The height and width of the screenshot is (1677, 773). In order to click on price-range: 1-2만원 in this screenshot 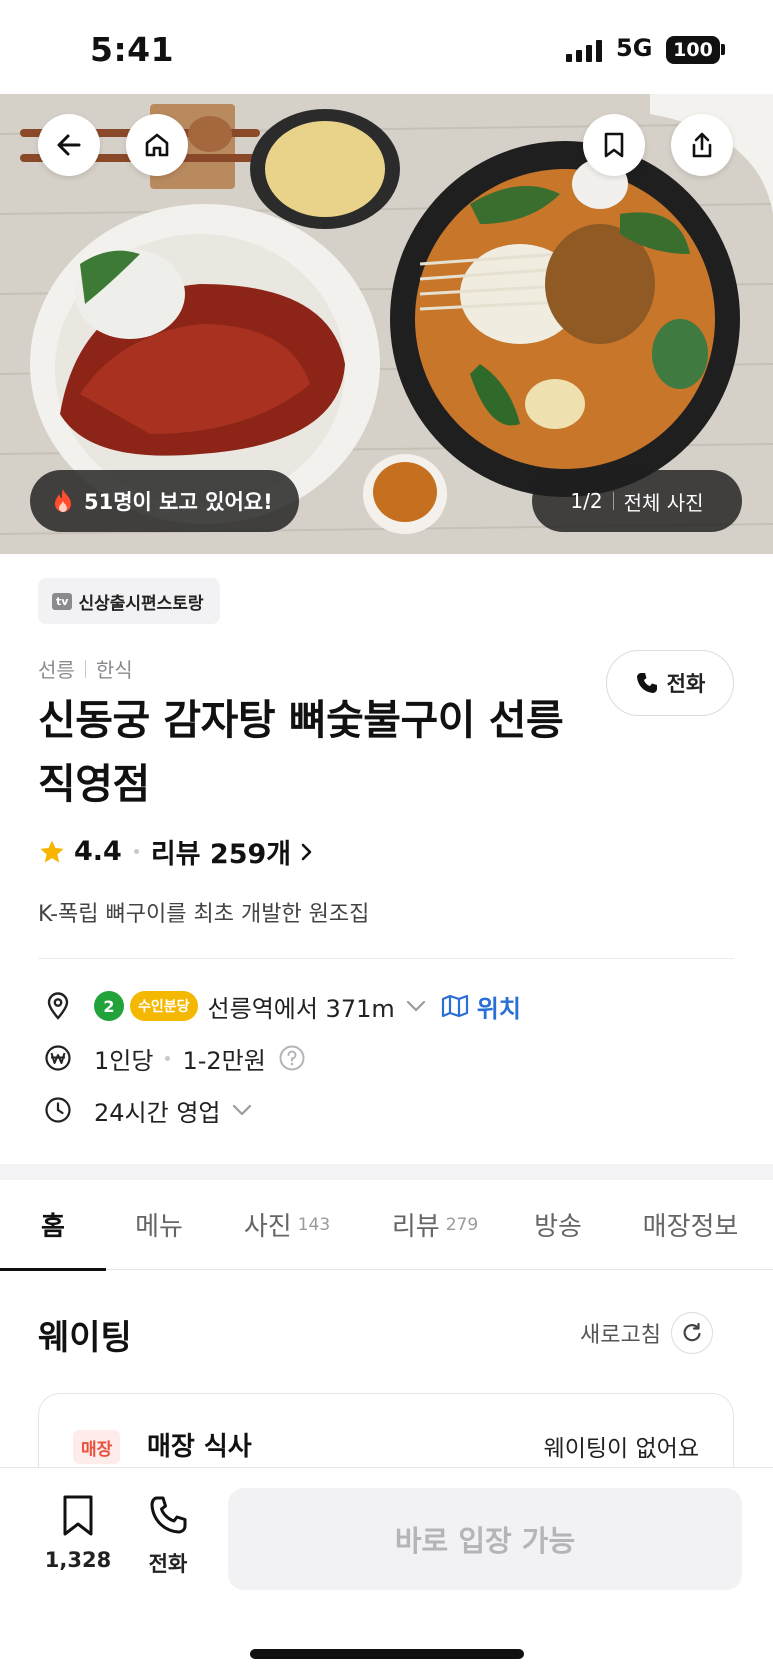, I will do `click(224, 1060)`.